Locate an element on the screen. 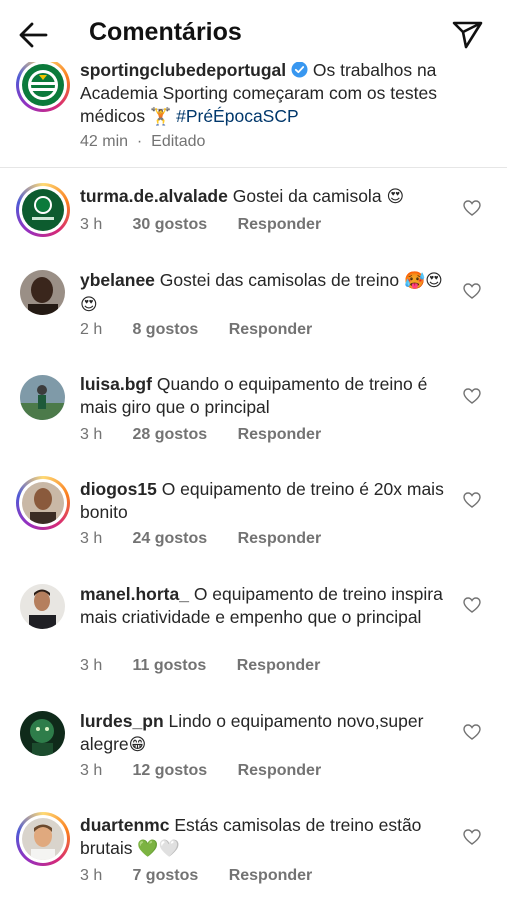 Image resolution: width=507 pixels, height=900 pixels. comment-emoji: 💚🤍 is located at coordinates (158, 849).